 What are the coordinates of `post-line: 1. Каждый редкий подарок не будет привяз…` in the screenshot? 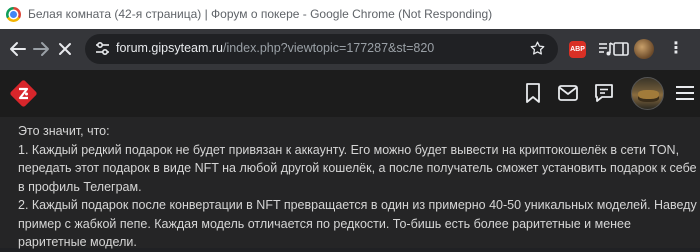 It's located at (349, 149).